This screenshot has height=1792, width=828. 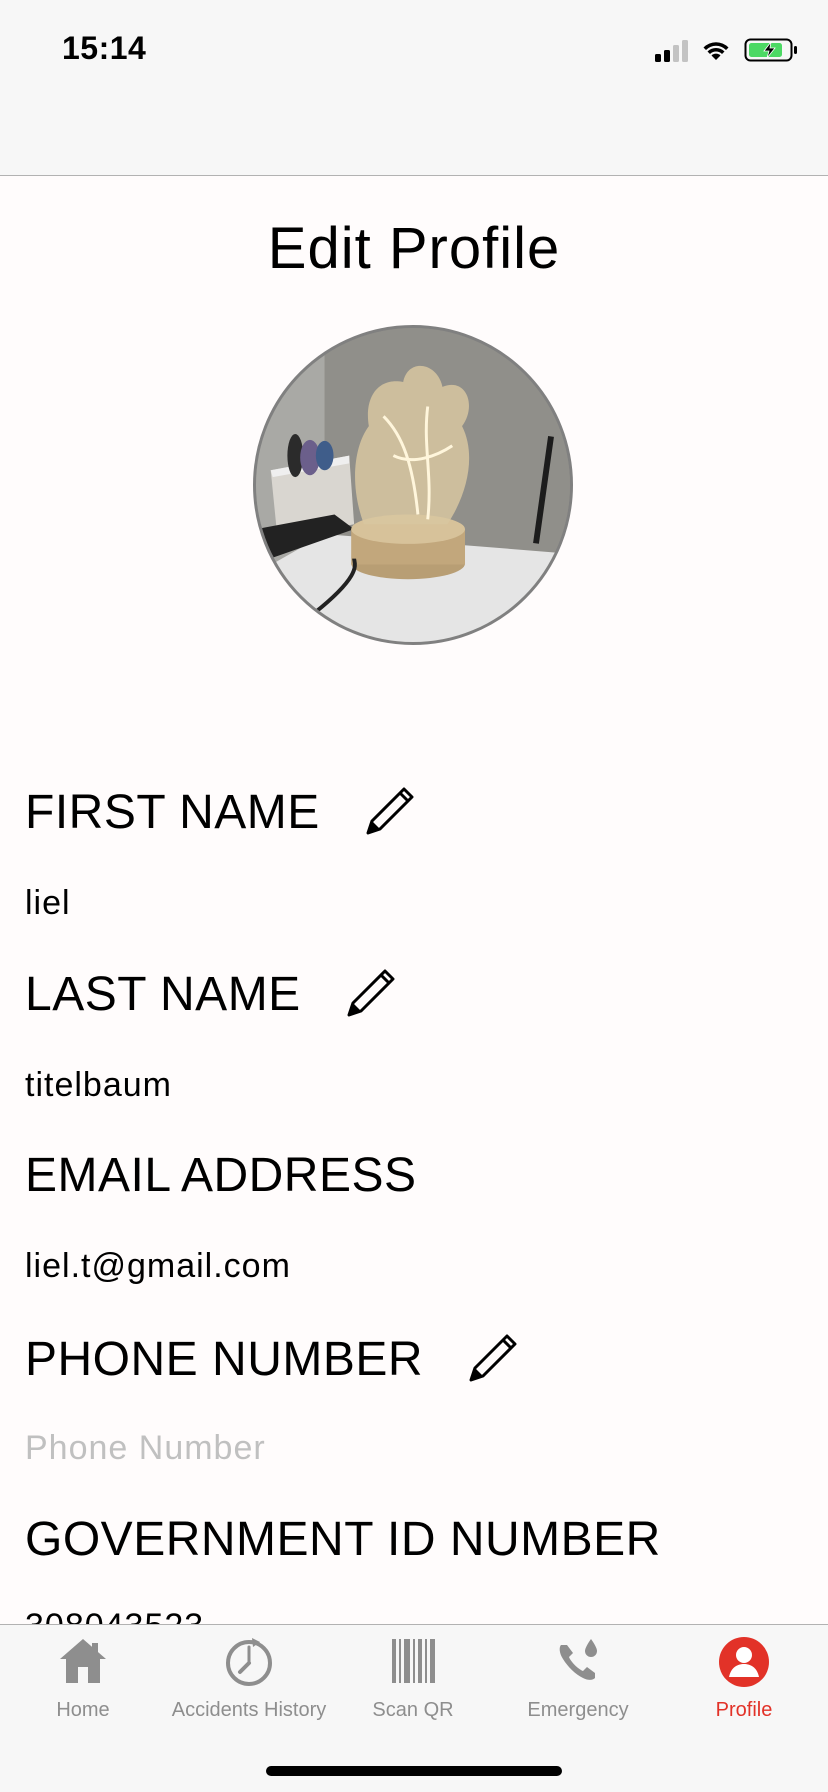 What do you see at coordinates (163, 994) in the screenshot?
I see `last-name-label-text: LAST NAME` at bounding box center [163, 994].